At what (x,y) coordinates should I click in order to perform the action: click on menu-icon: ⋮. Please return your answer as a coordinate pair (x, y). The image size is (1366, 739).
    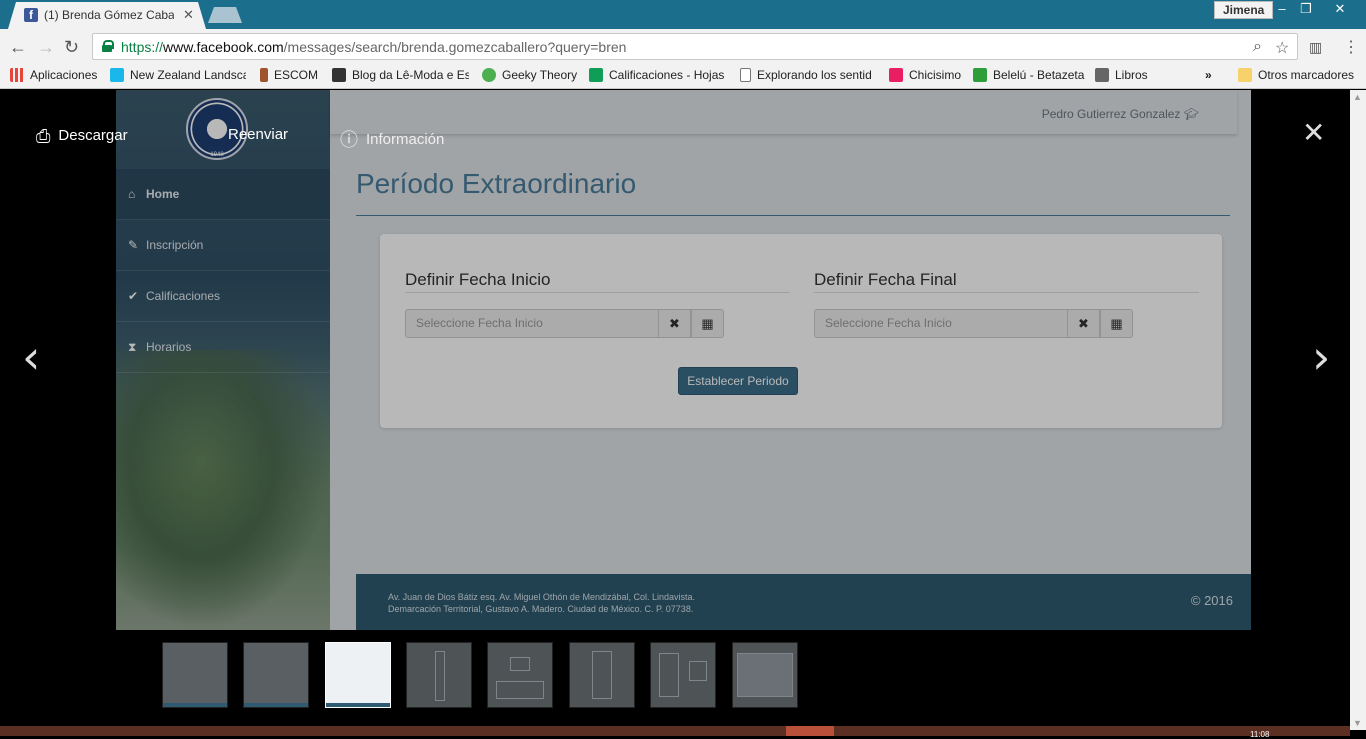
    Looking at the image, I should click on (1351, 47).